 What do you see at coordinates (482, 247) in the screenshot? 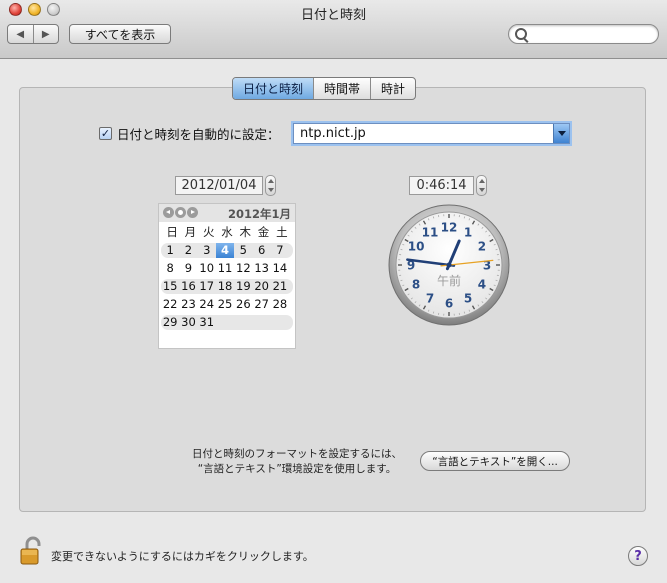
I see `clock-numeral: 2` at bounding box center [482, 247].